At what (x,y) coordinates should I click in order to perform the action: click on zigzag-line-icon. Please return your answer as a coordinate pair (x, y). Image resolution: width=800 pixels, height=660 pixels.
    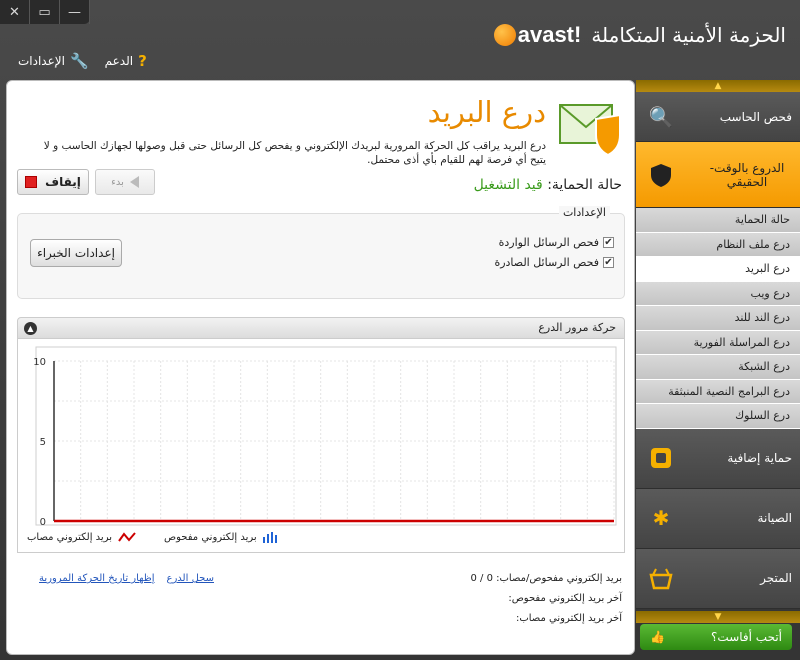
    Looking at the image, I should click on (127, 537).